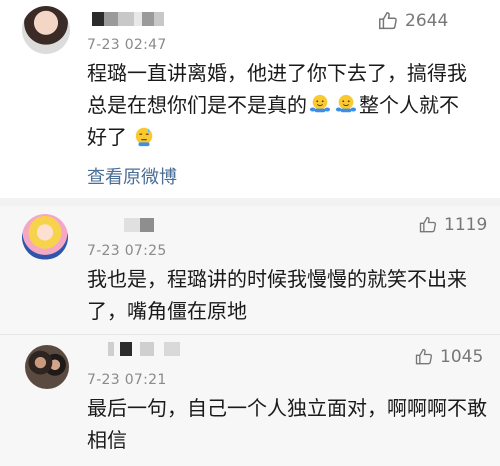 Image resolution: width=500 pixels, height=466 pixels. I want to click on like-button: 1119, so click(452, 225).